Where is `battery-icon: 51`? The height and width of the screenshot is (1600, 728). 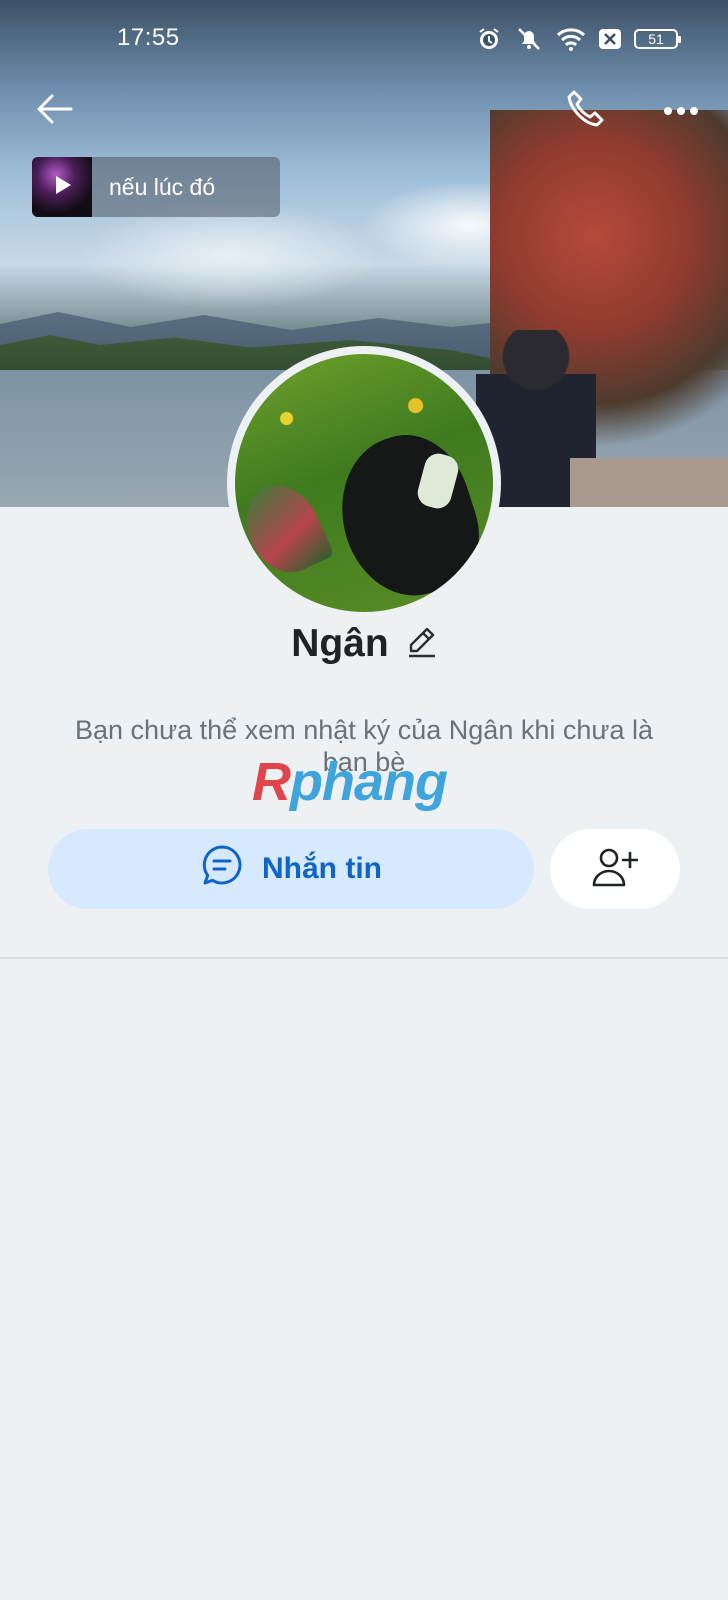
battery-icon: 51 is located at coordinates (657, 39).